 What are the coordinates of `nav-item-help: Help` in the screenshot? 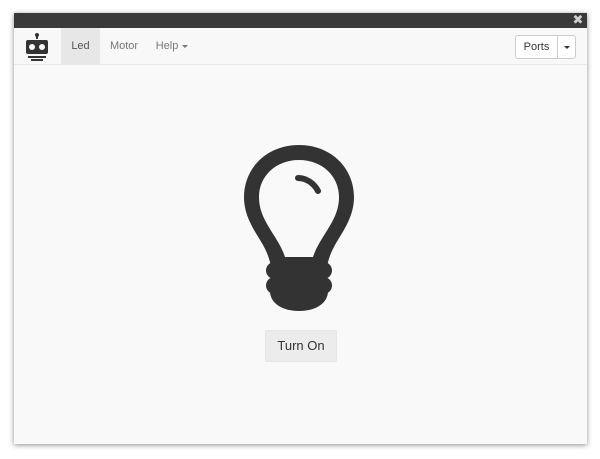 It's located at (172, 46).